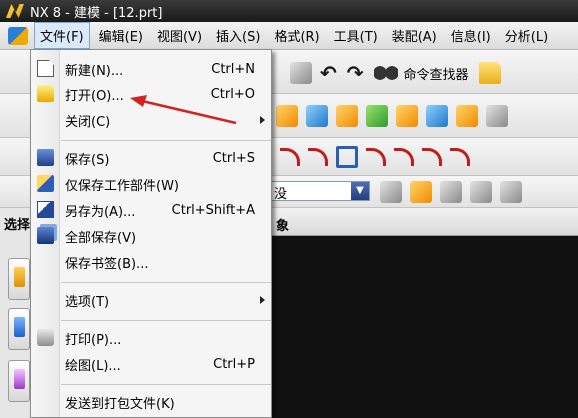 Image resolution: width=578 pixels, height=418 pixels. I want to click on annotation-arrow, so click(183, 110).